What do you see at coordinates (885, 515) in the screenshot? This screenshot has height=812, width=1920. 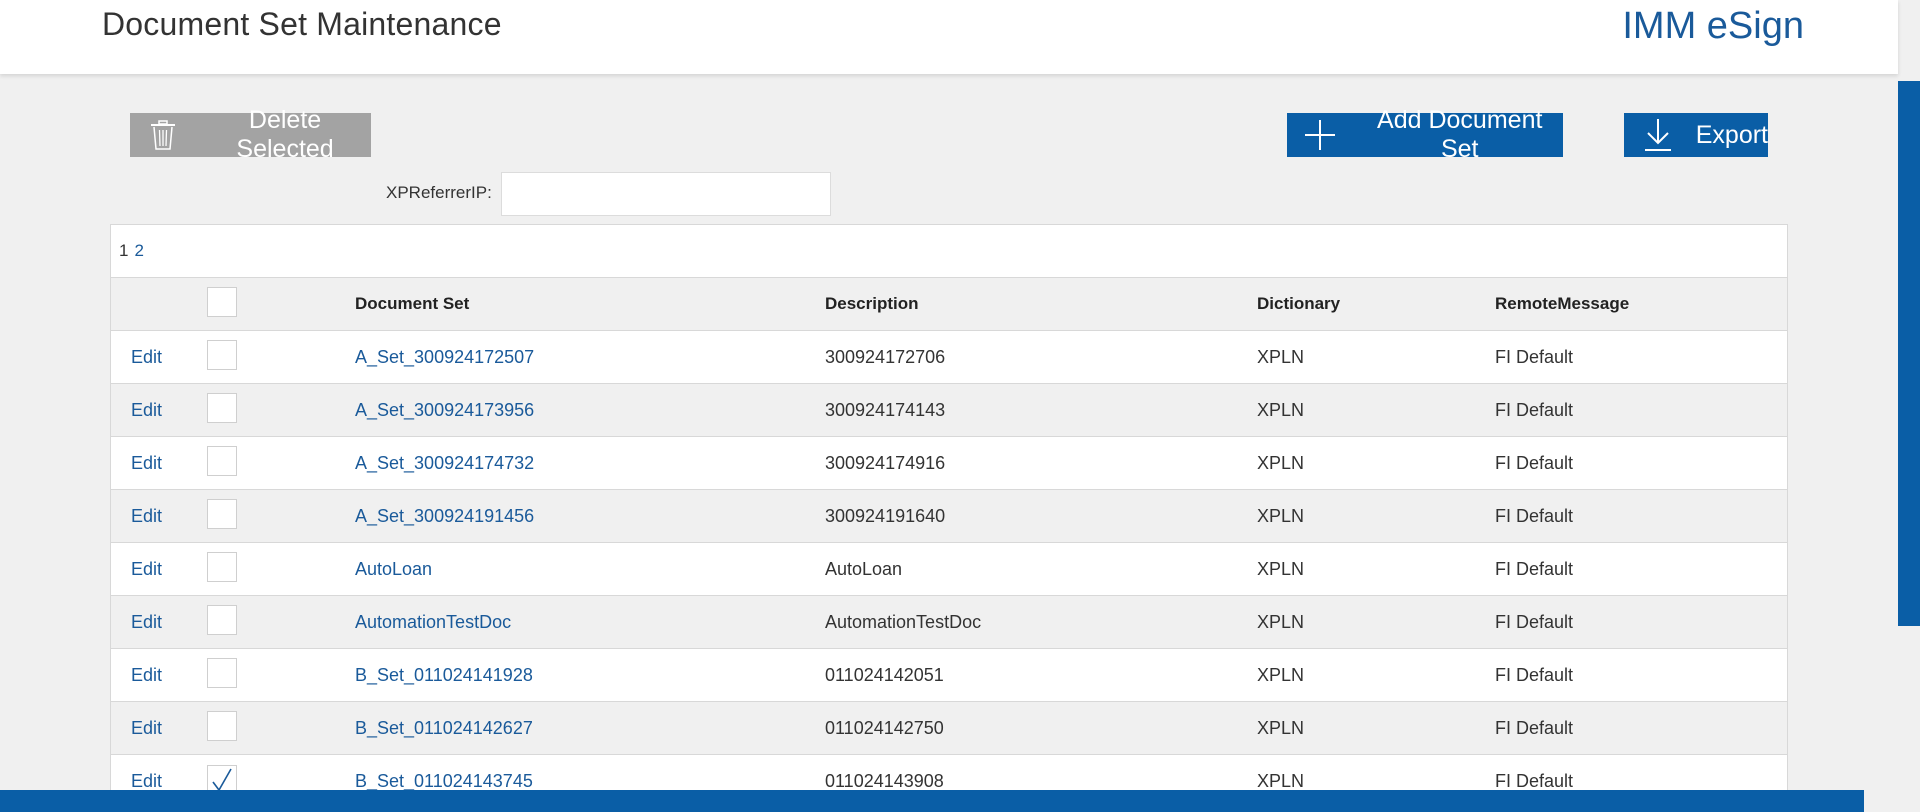 I see `description-cell: 300924191640` at bounding box center [885, 515].